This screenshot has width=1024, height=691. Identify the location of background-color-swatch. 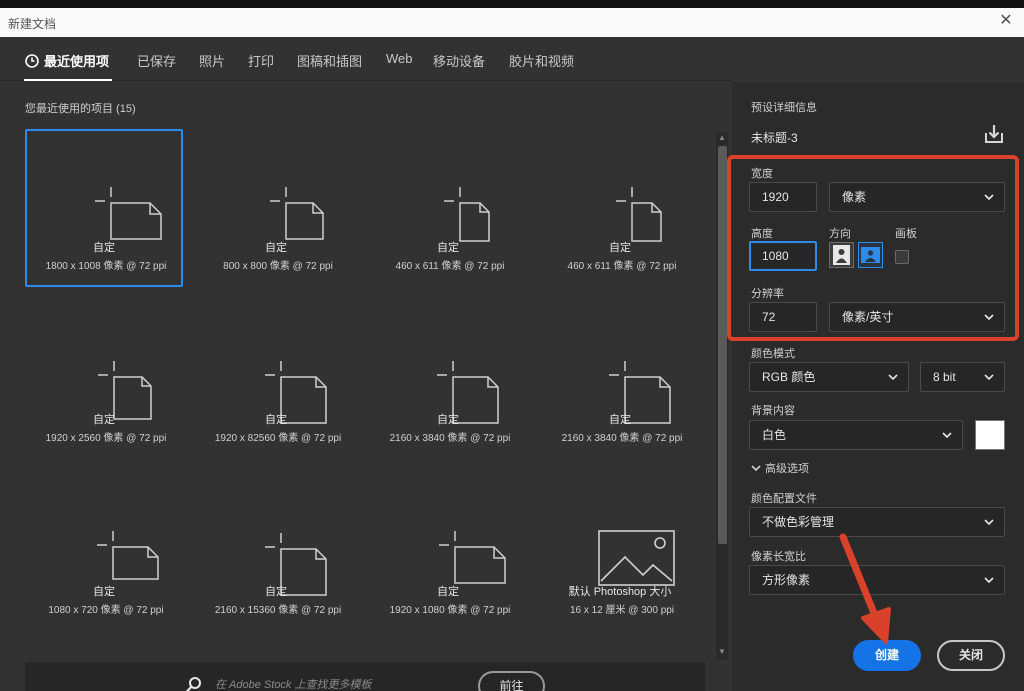
(990, 435).